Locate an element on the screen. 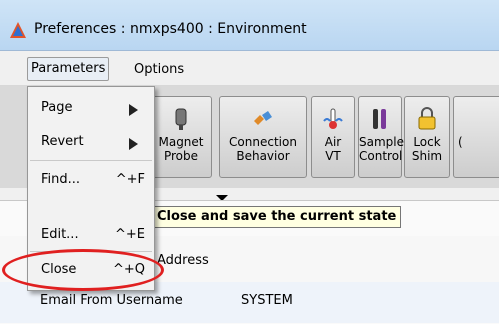 The image size is (499, 324). magnet-probe-icon is located at coordinates (181, 119).